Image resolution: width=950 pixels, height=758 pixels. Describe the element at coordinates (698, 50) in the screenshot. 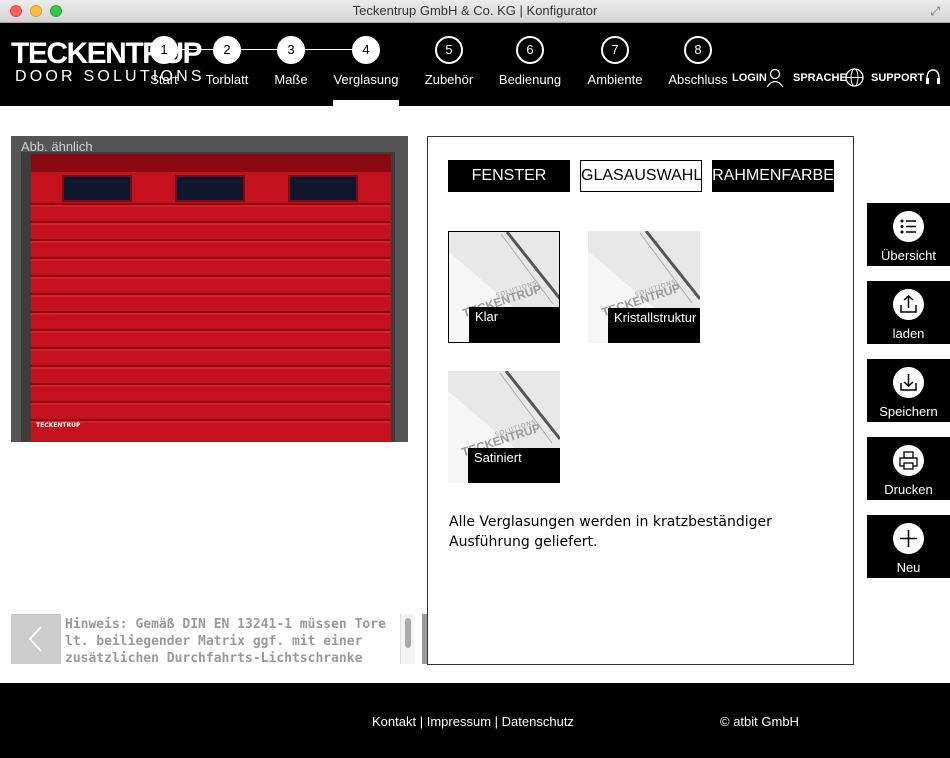

I see `step-number: 8` at that location.